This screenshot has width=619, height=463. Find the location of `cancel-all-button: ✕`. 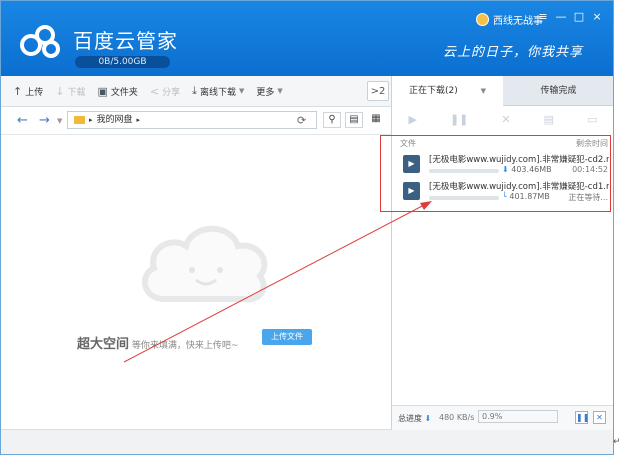

cancel-all-button: ✕ is located at coordinates (599, 417).